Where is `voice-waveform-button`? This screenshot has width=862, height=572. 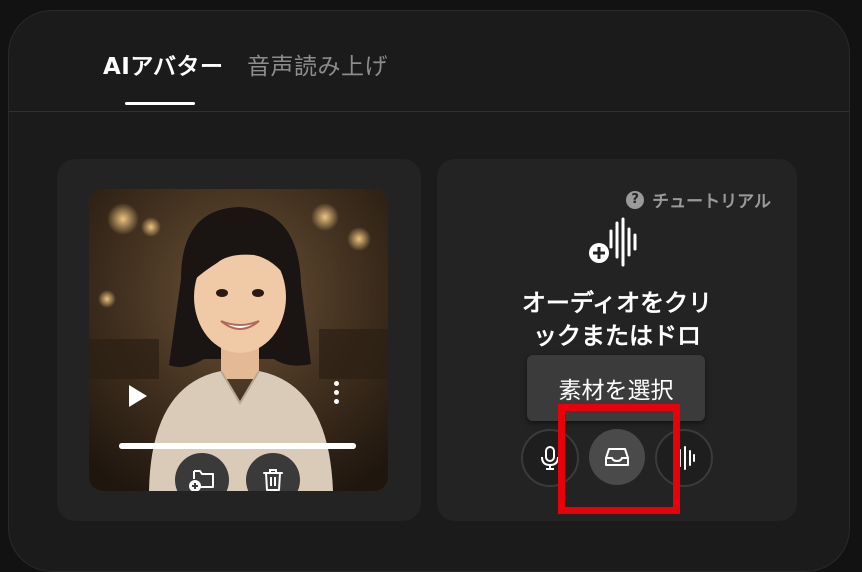 voice-waveform-button is located at coordinates (684, 458).